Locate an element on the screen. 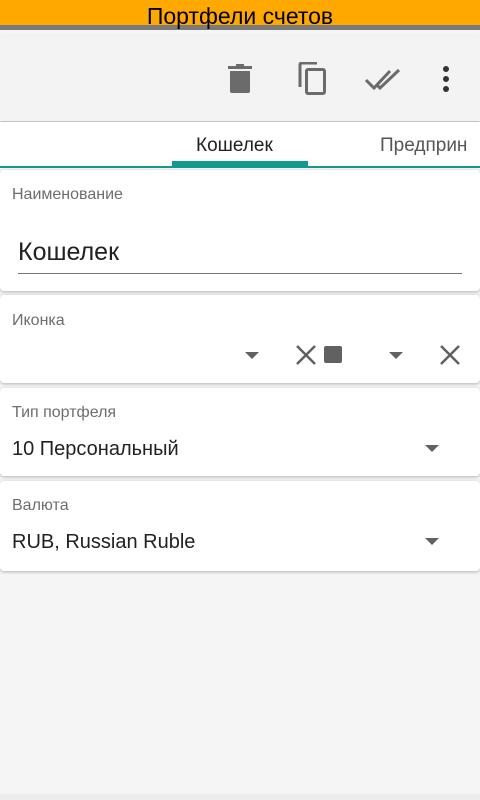  more-vert-icon is located at coordinates (446, 79).